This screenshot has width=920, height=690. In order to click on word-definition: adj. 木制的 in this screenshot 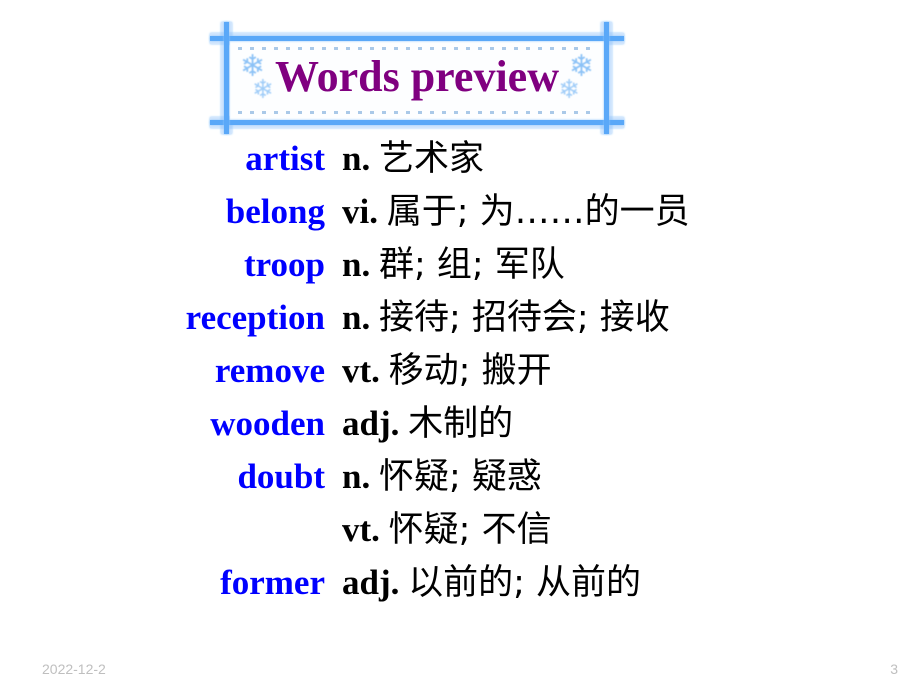, I will do `click(427, 420)`.